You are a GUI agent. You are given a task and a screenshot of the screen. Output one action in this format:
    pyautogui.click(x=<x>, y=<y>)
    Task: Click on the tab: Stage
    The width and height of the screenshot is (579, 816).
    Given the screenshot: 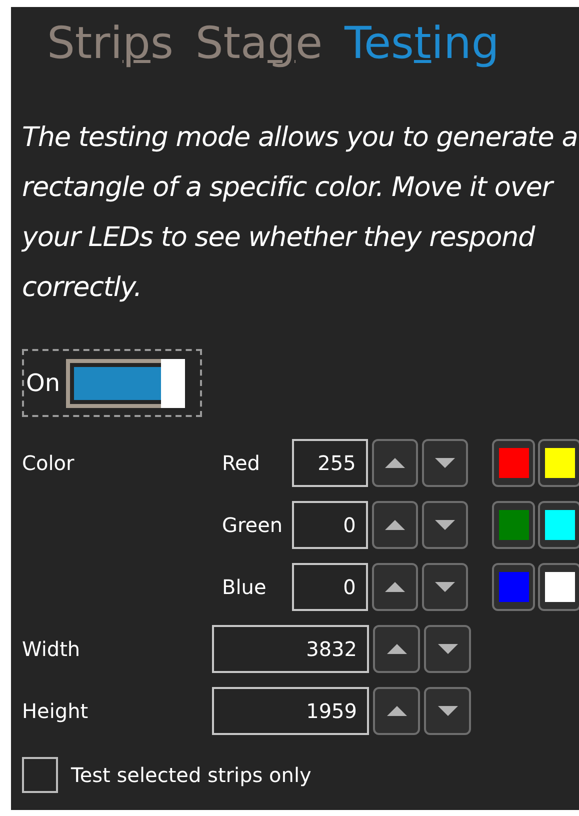 What is the action you would take?
    pyautogui.click(x=259, y=43)
    